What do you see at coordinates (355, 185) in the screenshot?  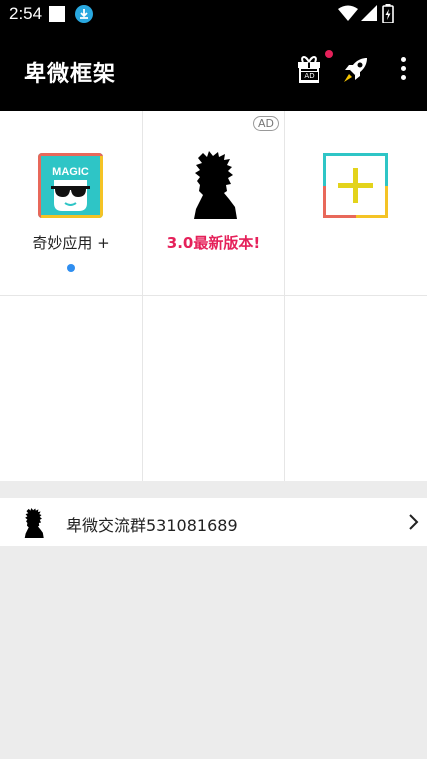 I see `add-plus-icon` at bounding box center [355, 185].